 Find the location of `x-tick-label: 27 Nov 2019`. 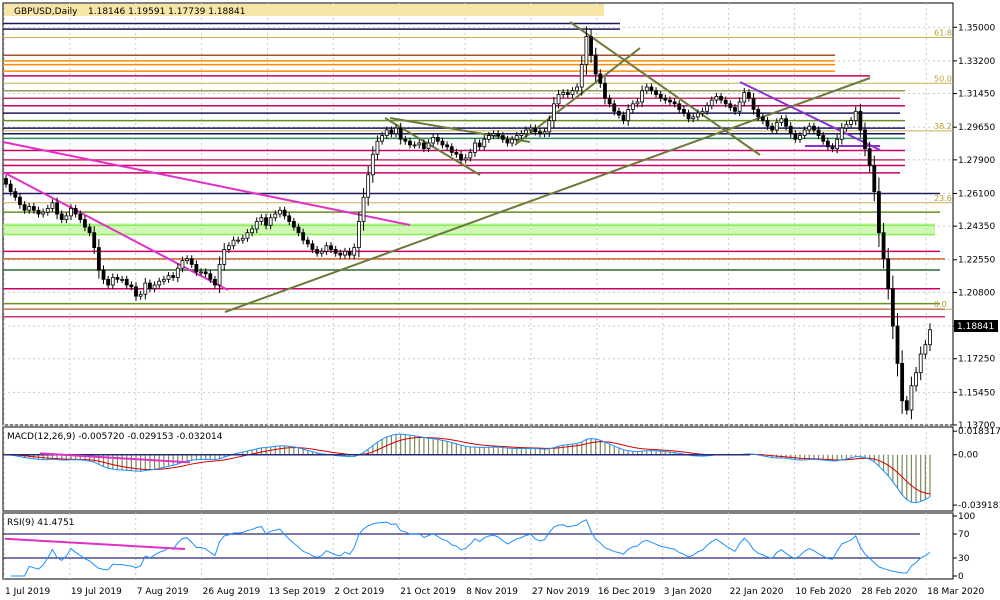

x-tick-label: 27 Nov 2019 is located at coordinates (561, 592).